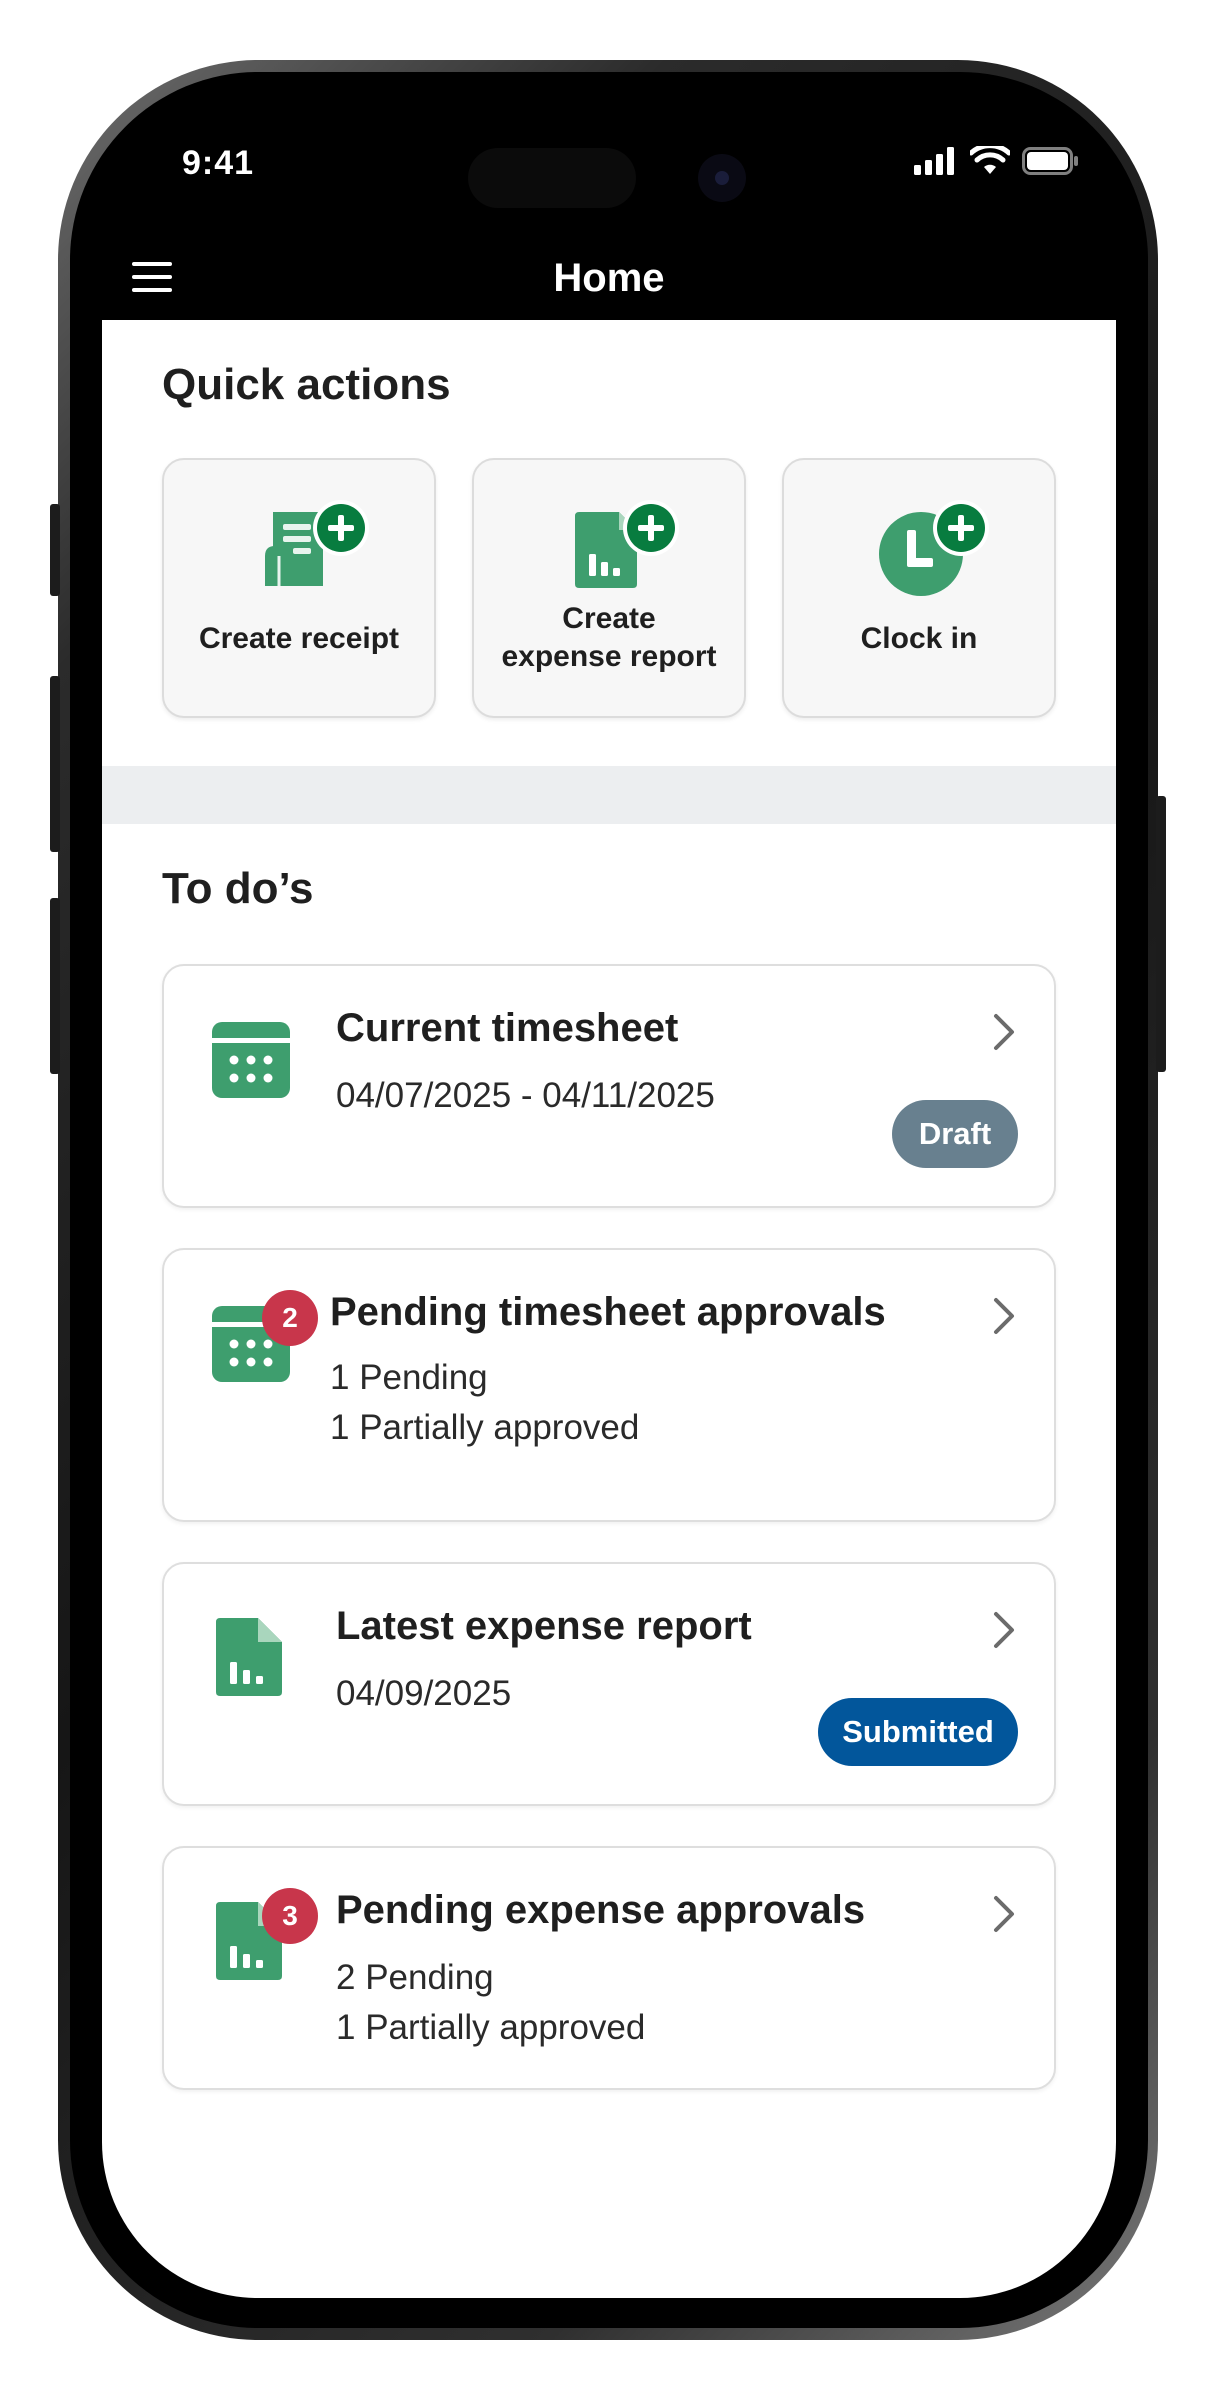 Image resolution: width=1218 pixels, height=2400 pixels. What do you see at coordinates (955, 1134) in the screenshot?
I see `status-badge-draft: Draft` at bounding box center [955, 1134].